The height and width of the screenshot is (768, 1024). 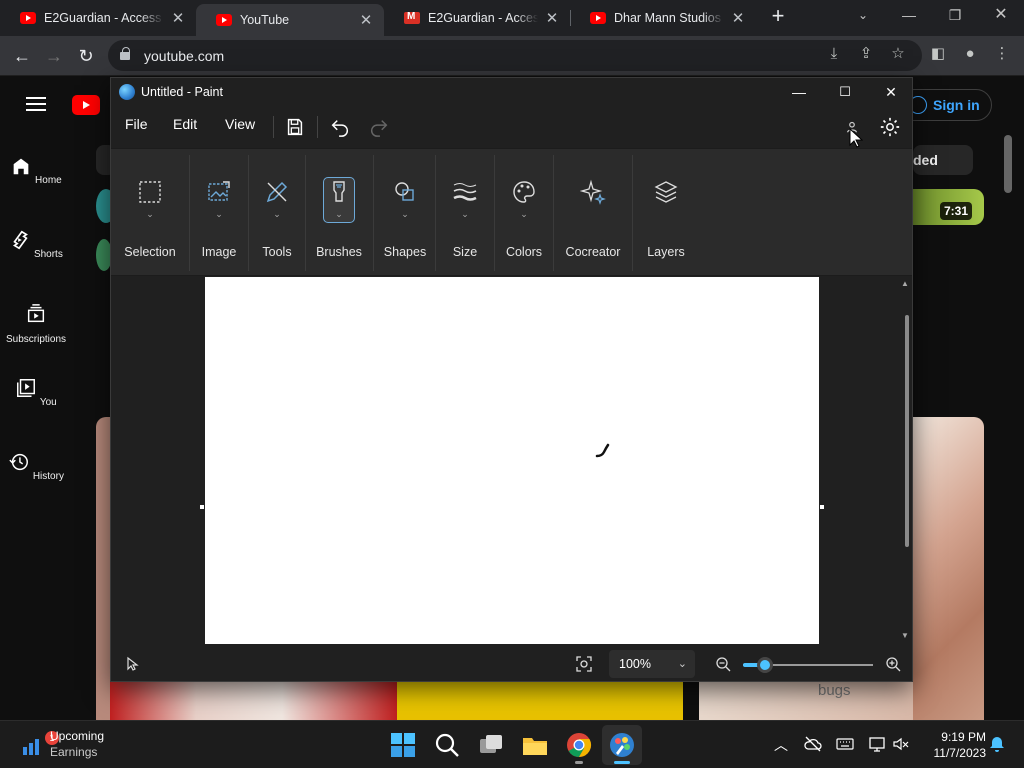 I want to click on address-bar: youtube.com, so click(x=515, y=55).